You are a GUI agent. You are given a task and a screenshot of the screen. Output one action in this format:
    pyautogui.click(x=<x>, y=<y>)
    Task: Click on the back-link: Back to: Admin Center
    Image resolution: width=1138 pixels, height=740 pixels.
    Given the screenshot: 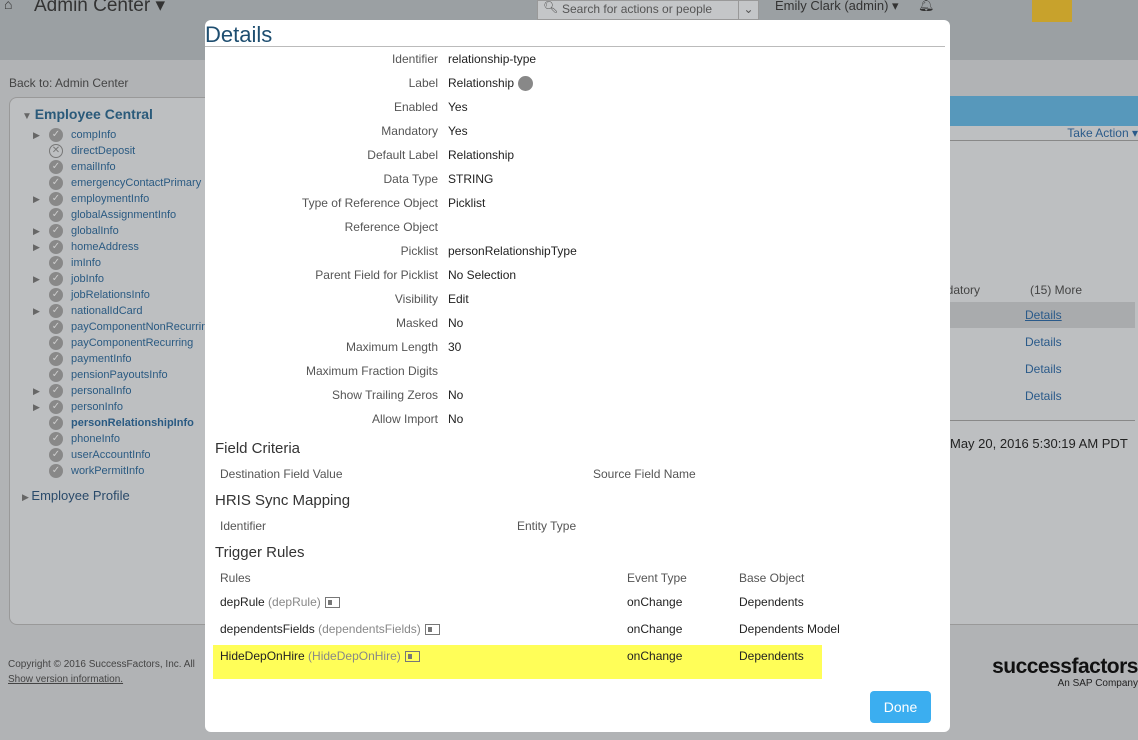 What is the action you would take?
    pyautogui.click(x=68, y=83)
    